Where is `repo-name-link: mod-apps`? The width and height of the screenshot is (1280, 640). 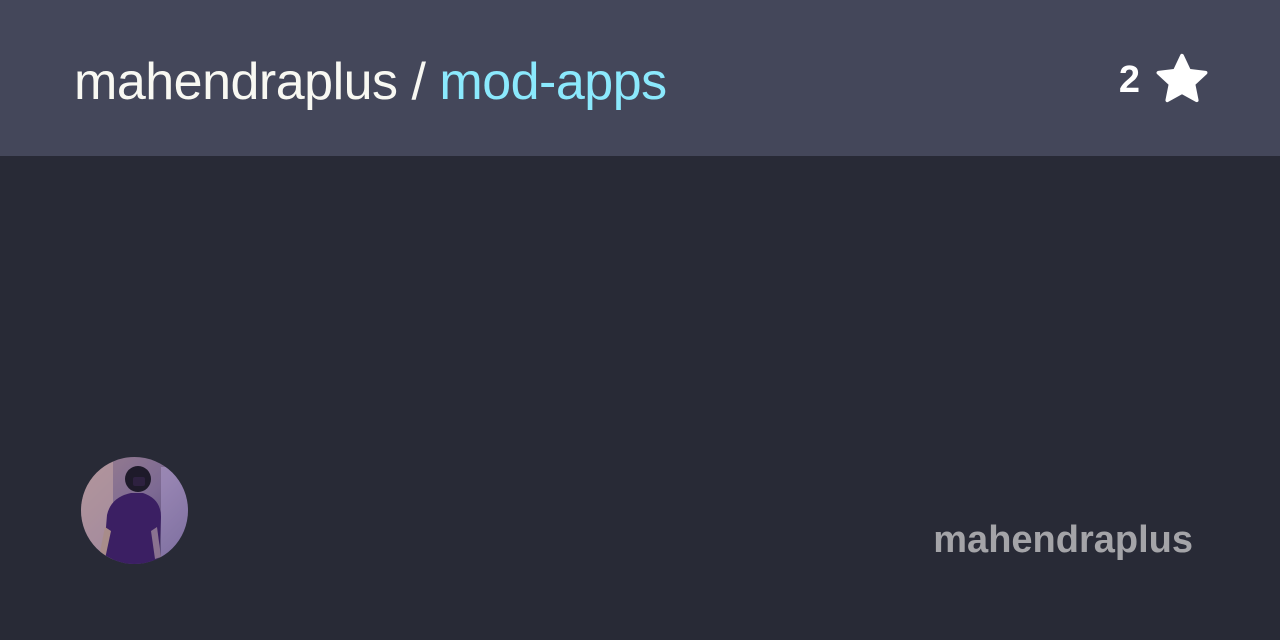
repo-name-link: mod-apps is located at coordinates (553, 82).